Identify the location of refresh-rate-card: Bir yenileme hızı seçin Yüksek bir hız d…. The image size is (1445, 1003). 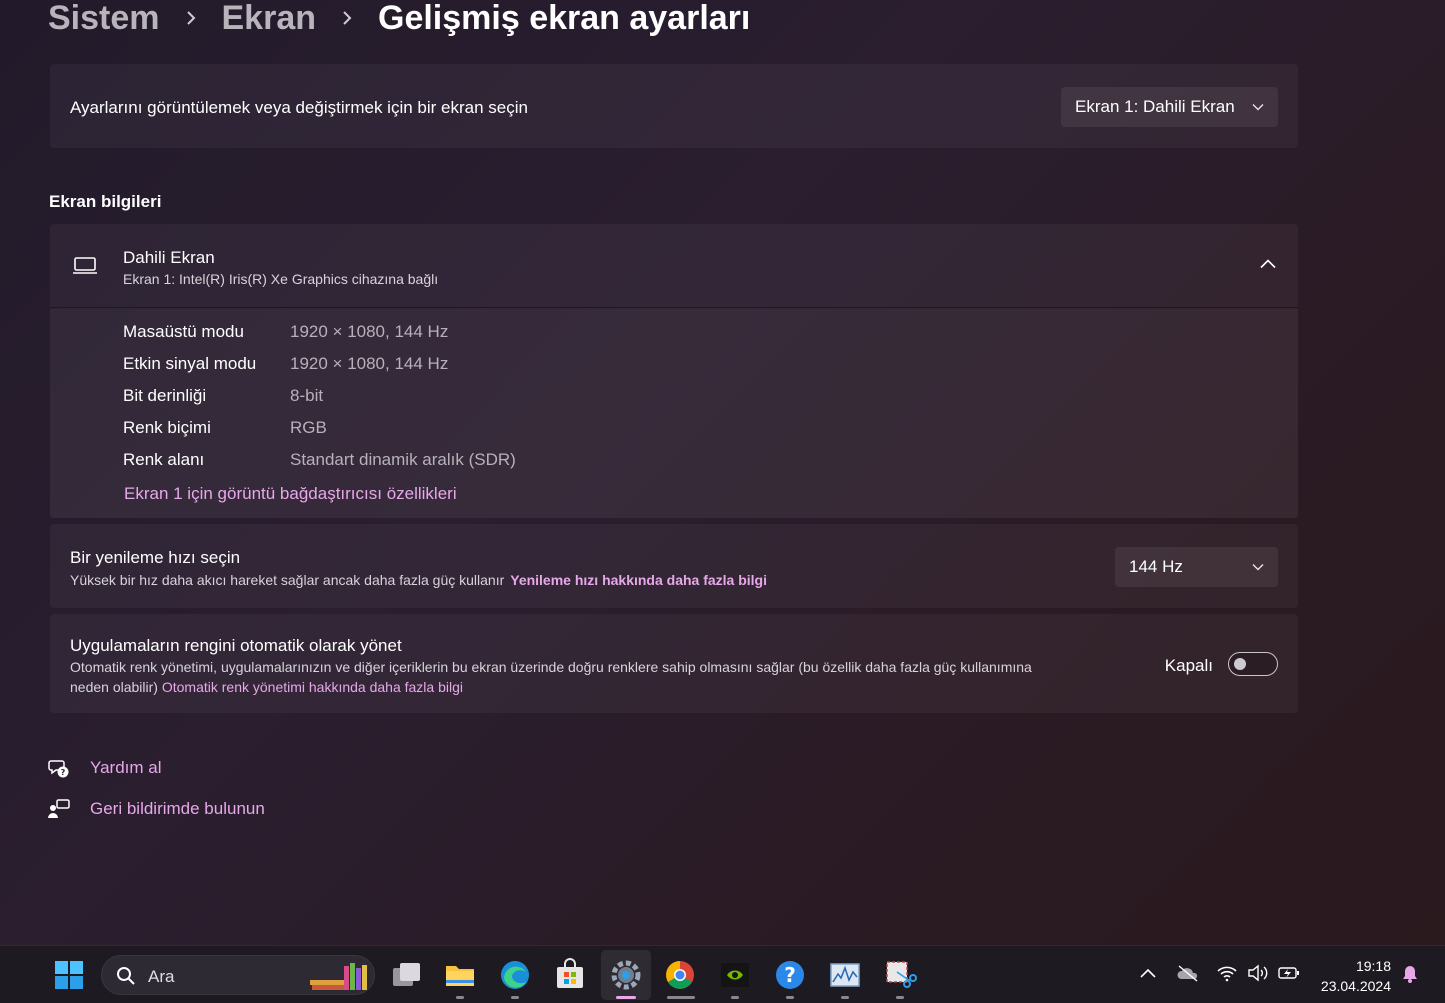
(674, 566).